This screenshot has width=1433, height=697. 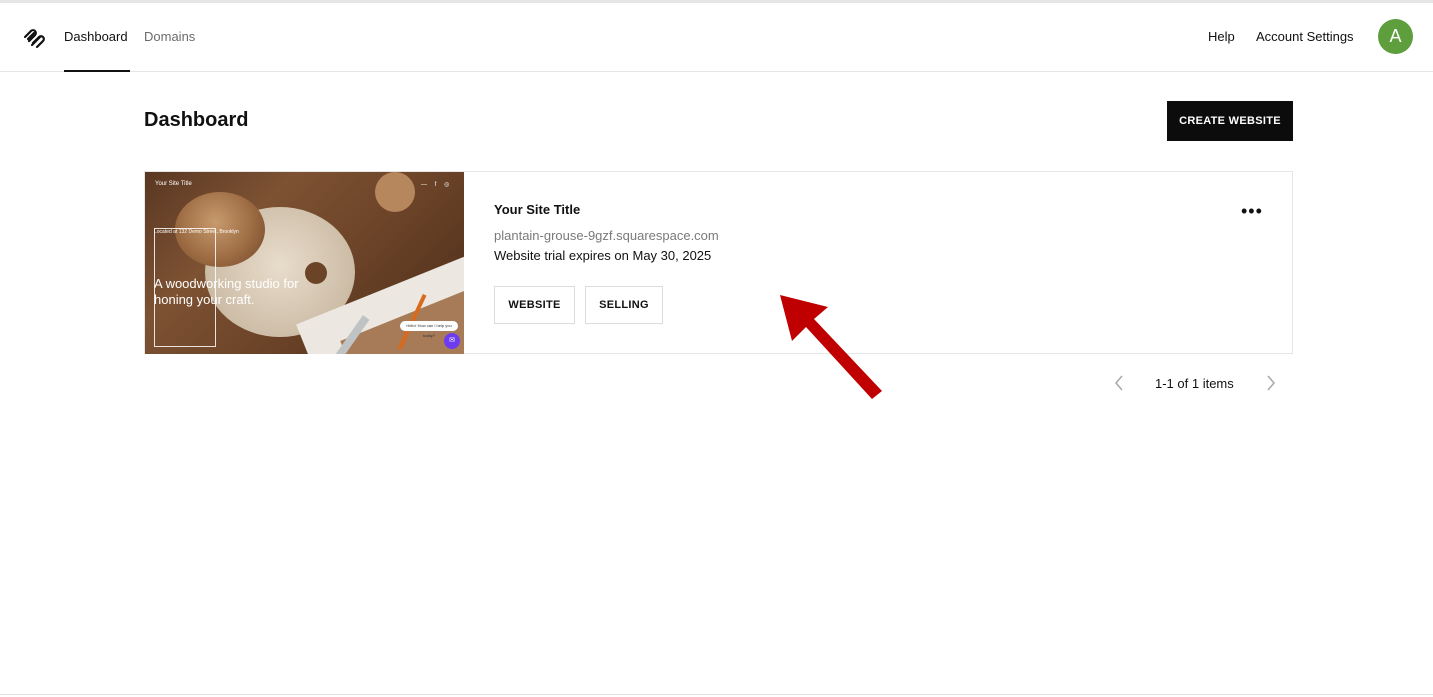 What do you see at coordinates (1221, 37) in the screenshot?
I see `help-link: Help` at bounding box center [1221, 37].